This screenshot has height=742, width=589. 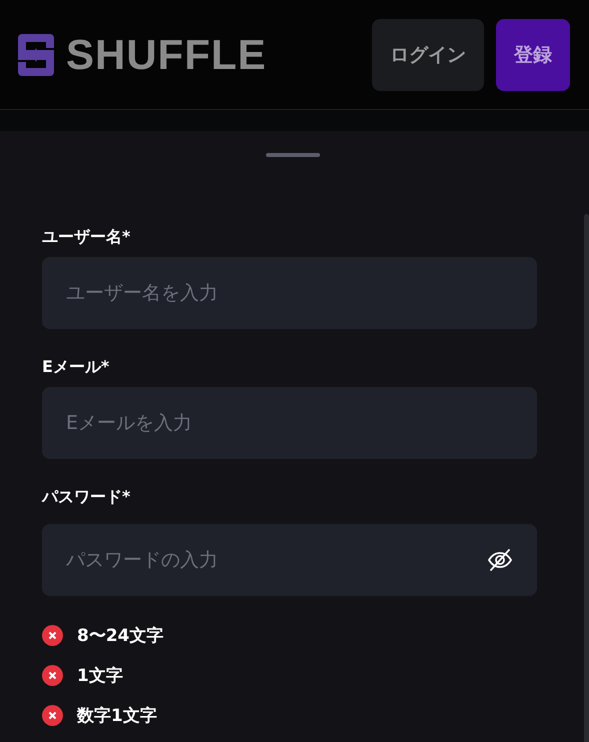 What do you see at coordinates (166, 55) in the screenshot?
I see `logo-text: SHUFFLE` at bounding box center [166, 55].